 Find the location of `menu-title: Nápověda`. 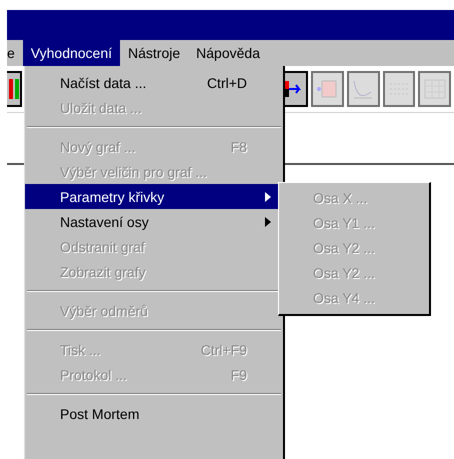

menu-title: Nápověda is located at coordinates (228, 53).